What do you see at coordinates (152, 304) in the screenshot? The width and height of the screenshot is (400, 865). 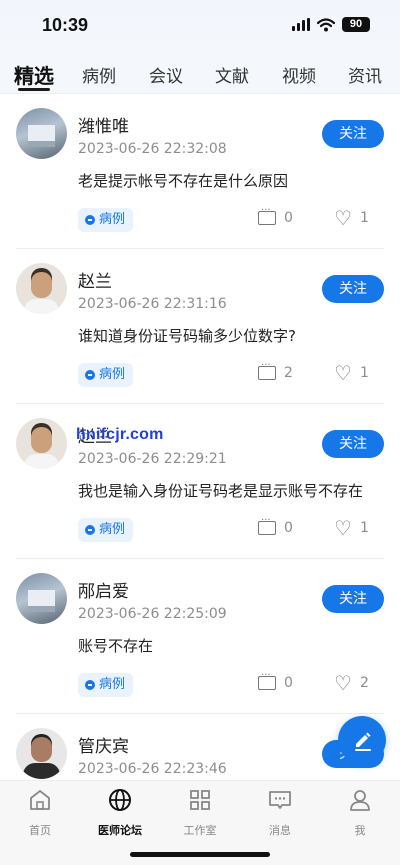 I see `post-time: 2023-06-26 22:31:16` at bounding box center [152, 304].